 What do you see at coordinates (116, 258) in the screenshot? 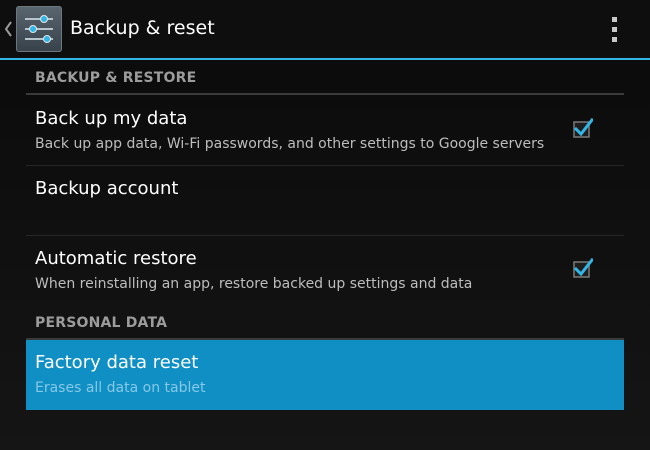
I see `pref-title: Automatic restore` at bounding box center [116, 258].